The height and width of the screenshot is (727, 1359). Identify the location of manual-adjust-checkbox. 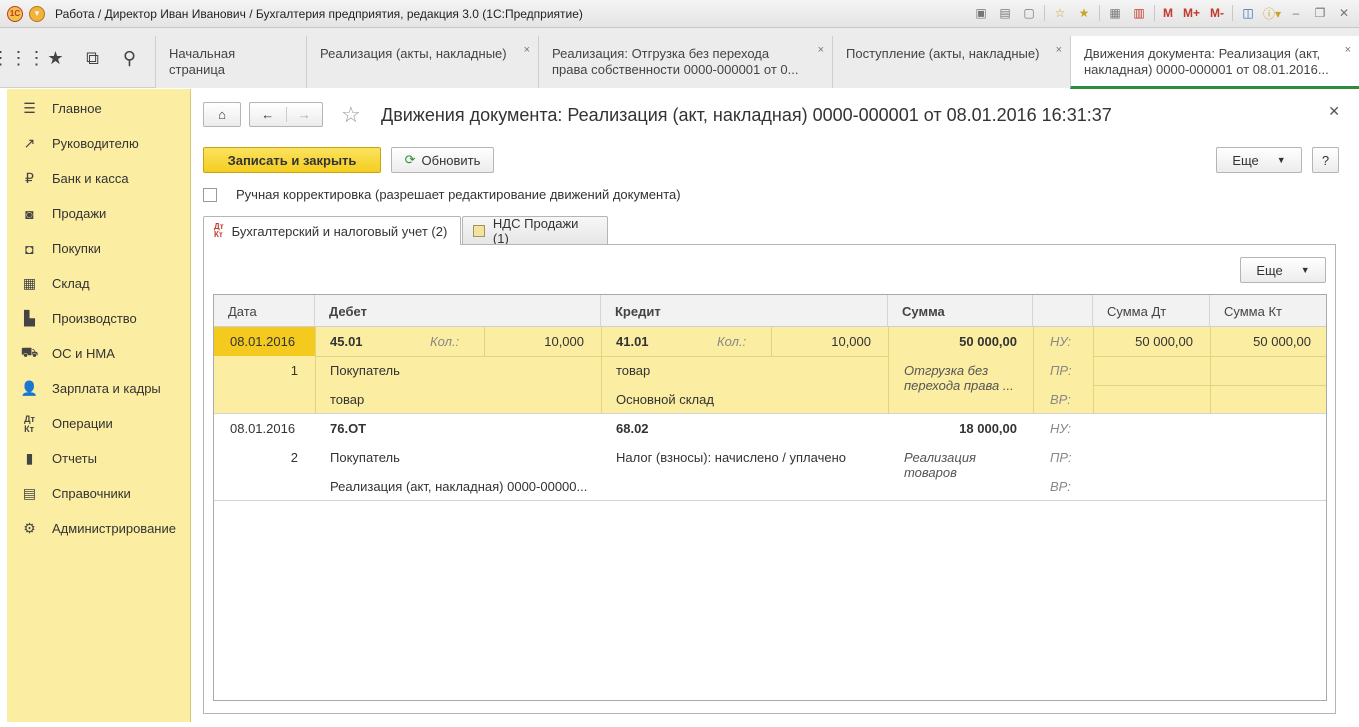
(210, 194).